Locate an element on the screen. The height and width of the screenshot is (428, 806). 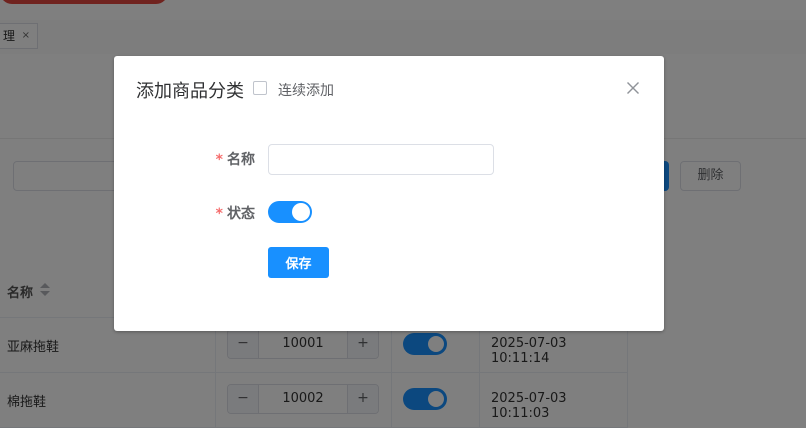
continuous-add-checkbox is located at coordinates (260, 88).